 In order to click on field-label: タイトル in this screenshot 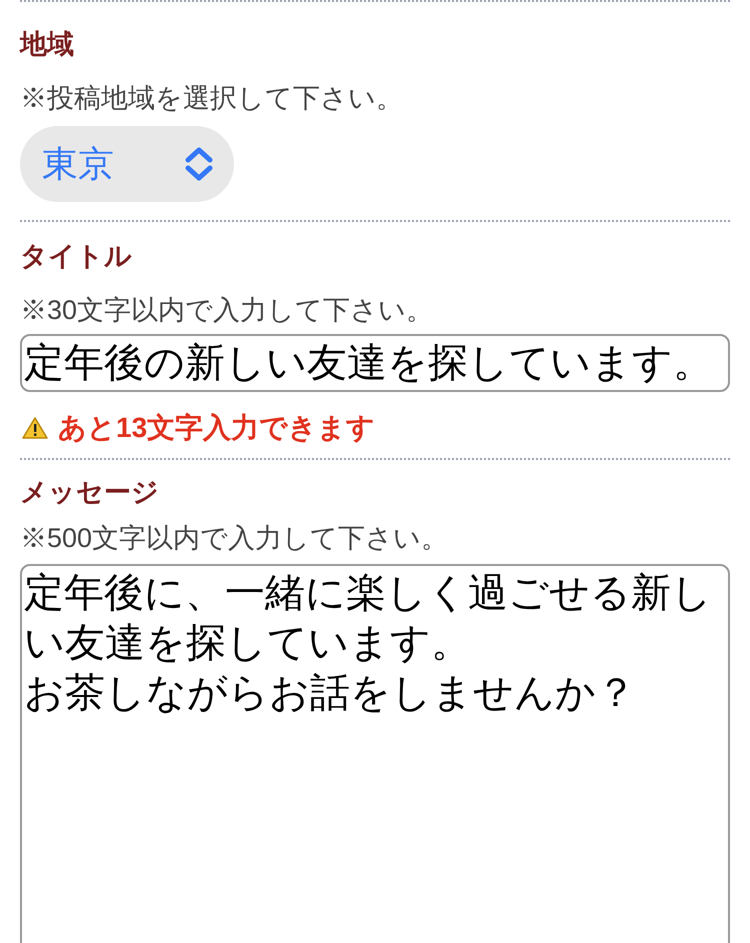, I will do `click(76, 256)`.